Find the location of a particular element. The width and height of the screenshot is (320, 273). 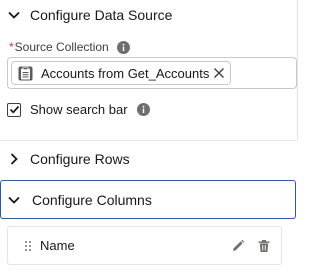

required-marker: * is located at coordinates (11, 47).